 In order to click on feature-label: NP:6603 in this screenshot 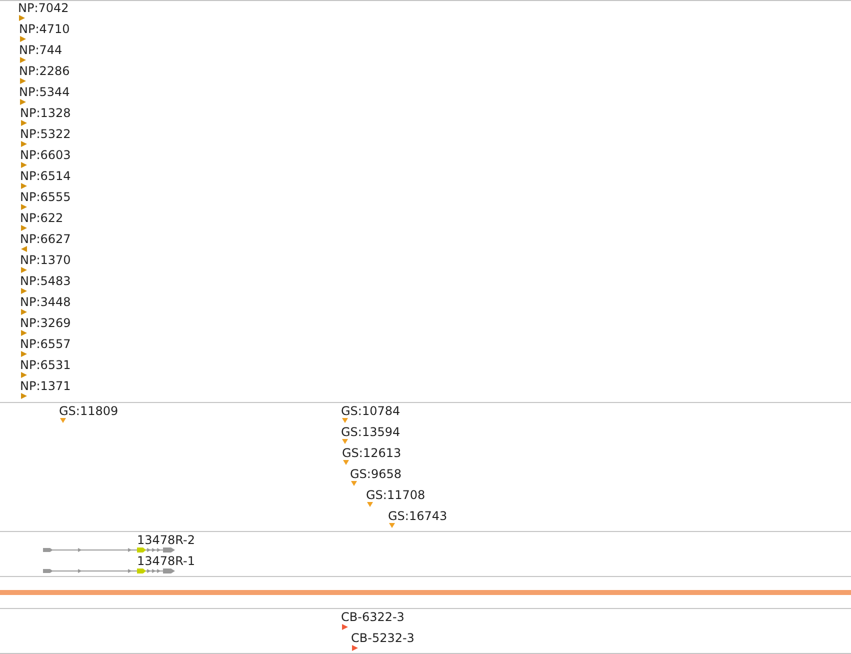, I will do `click(45, 155)`.